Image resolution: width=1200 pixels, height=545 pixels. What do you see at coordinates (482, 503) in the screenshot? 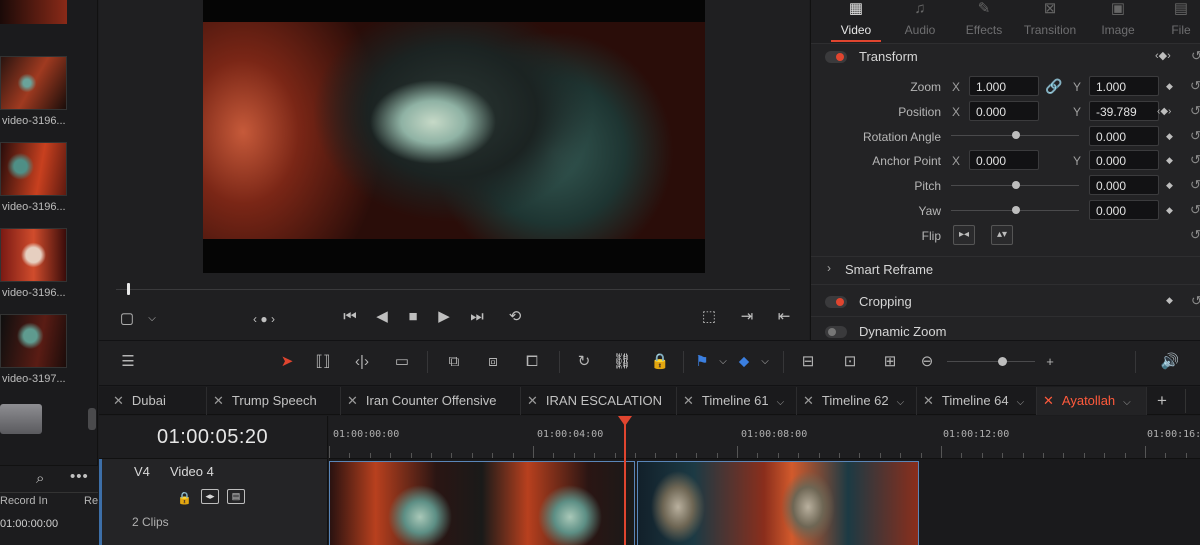
I see `timeline-clip` at bounding box center [482, 503].